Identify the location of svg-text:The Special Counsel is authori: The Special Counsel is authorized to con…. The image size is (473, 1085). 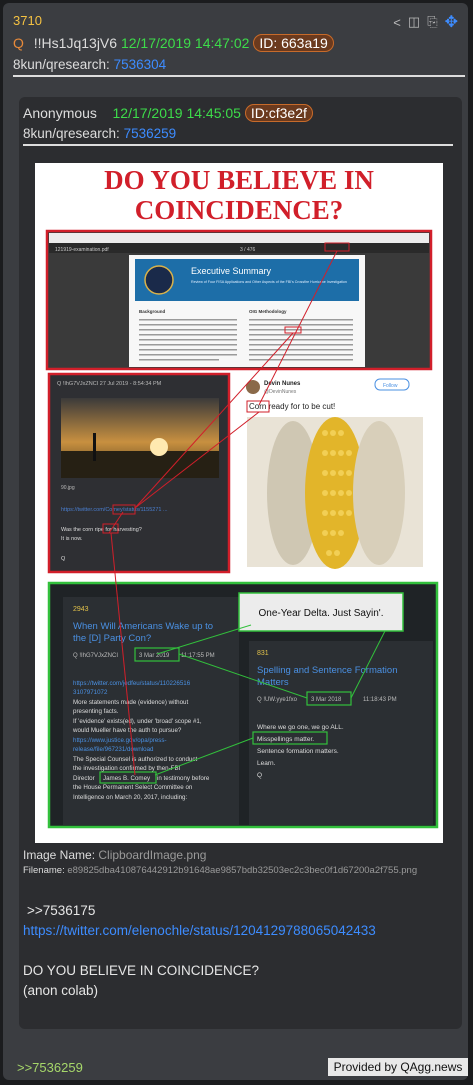
(135, 759).